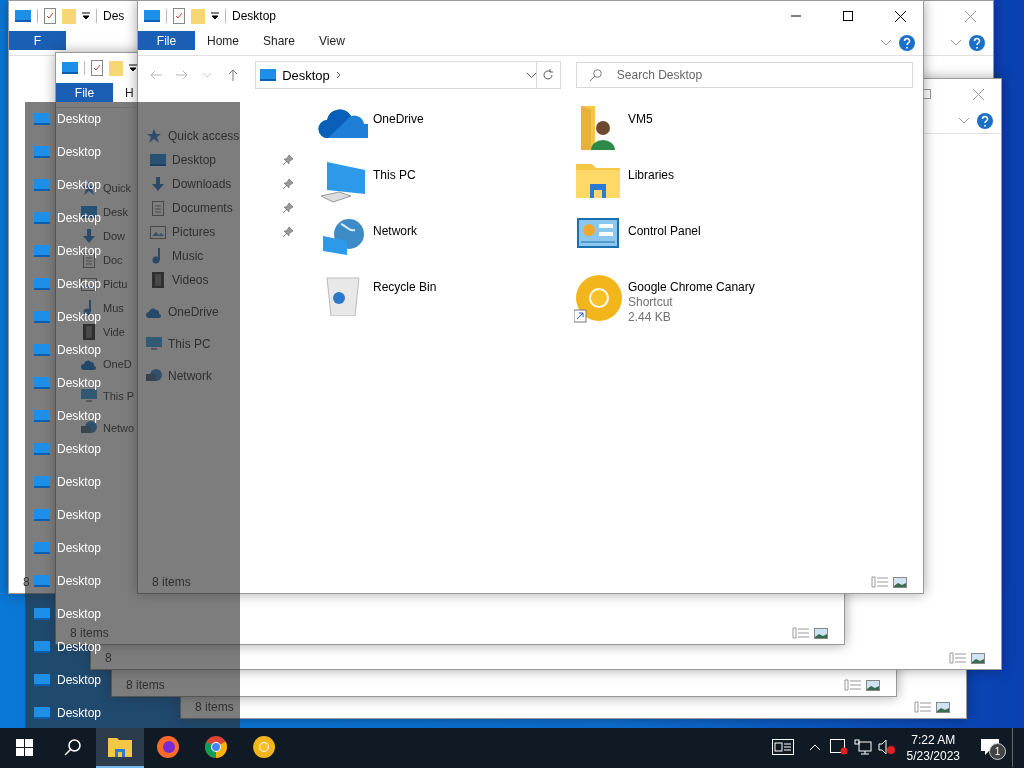  Describe the element at coordinates (254, 16) in the screenshot. I see `window-title: Desktop` at that location.